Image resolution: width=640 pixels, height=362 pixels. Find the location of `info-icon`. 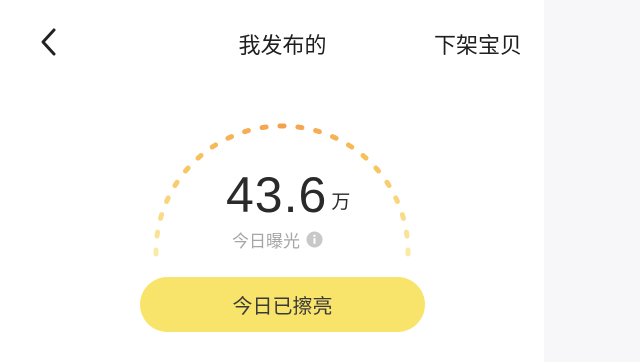

info-icon is located at coordinates (314, 239).